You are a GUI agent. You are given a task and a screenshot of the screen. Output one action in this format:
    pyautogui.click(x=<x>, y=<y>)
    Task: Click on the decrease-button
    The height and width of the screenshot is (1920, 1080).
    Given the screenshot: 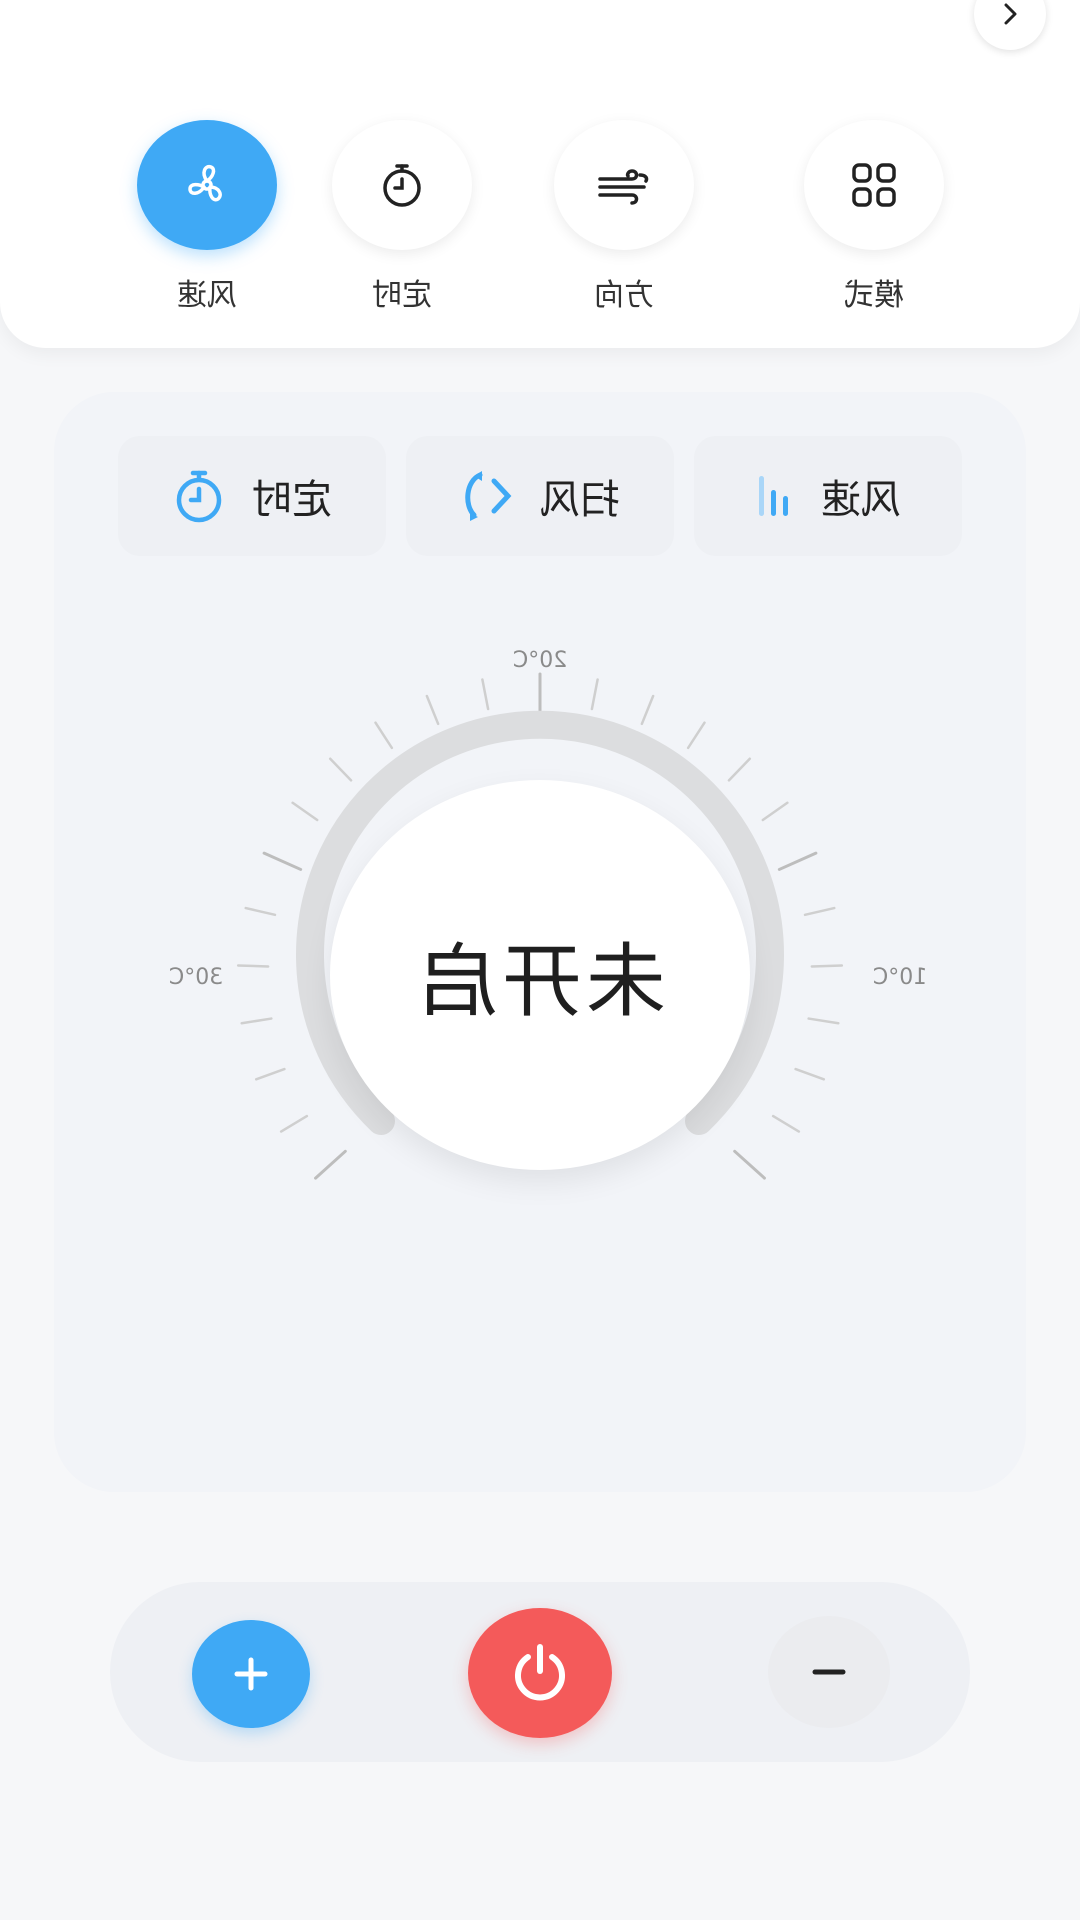 What is the action you would take?
    pyautogui.click(x=829, y=1672)
    